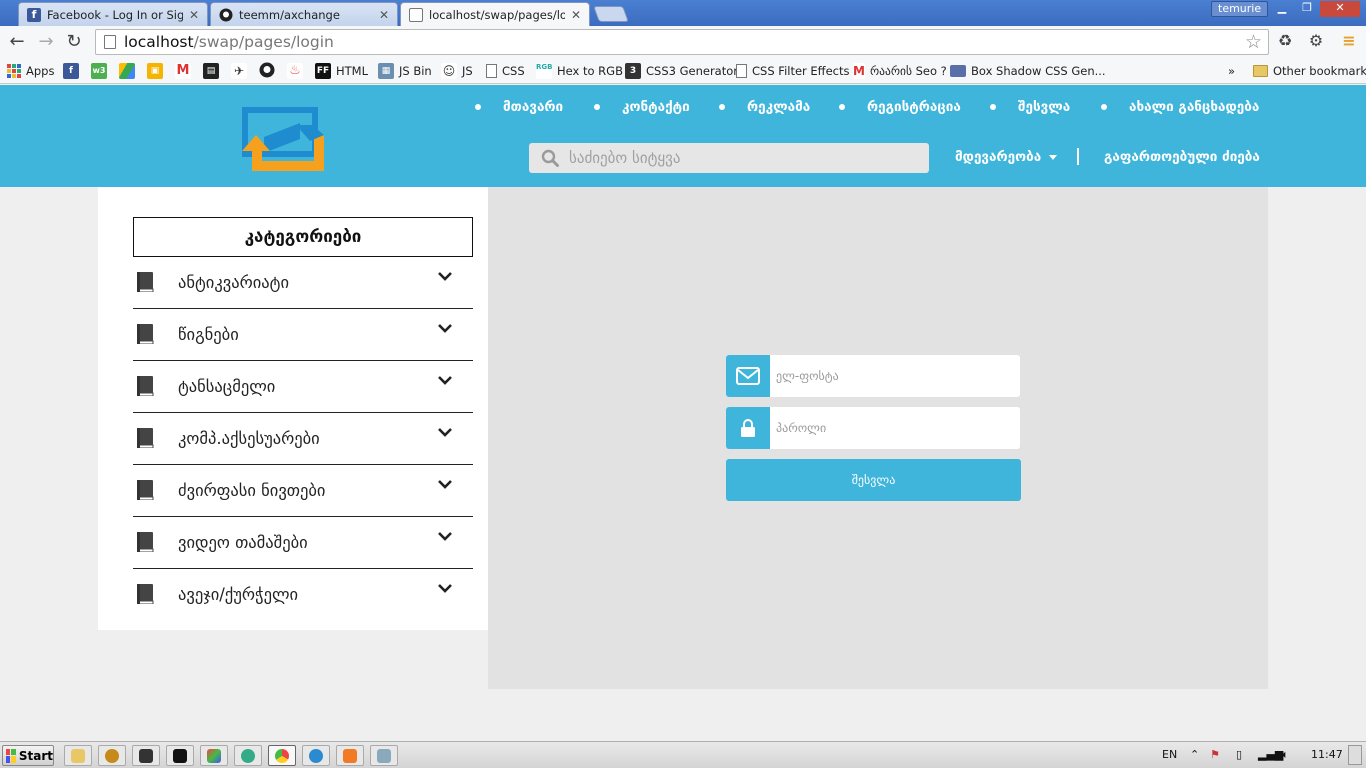 The height and width of the screenshot is (768, 1366). I want to click on minimize-icon: ▁, so click(1282, 9).